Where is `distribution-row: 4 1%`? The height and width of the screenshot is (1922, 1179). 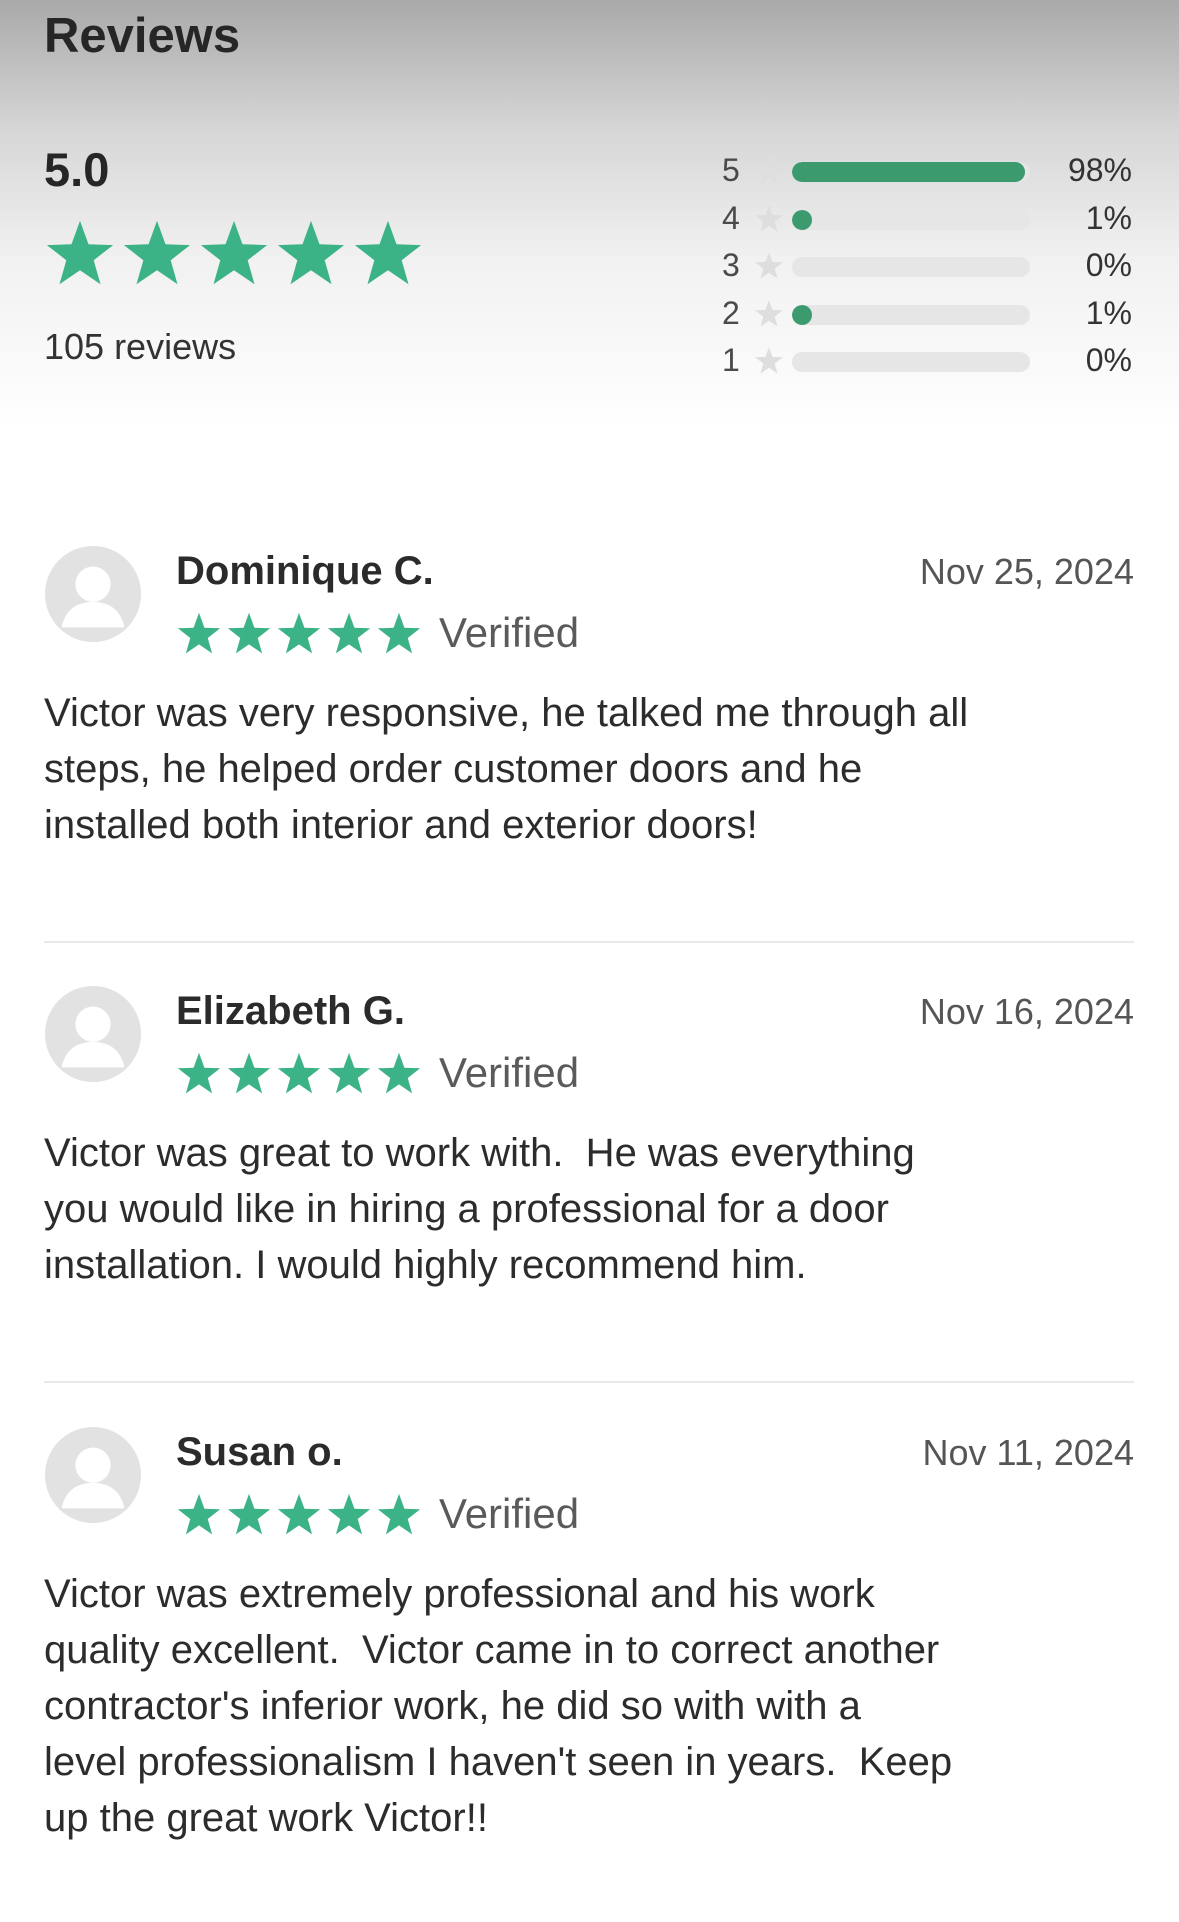
distribution-row: 4 1% is located at coordinates (927, 222).